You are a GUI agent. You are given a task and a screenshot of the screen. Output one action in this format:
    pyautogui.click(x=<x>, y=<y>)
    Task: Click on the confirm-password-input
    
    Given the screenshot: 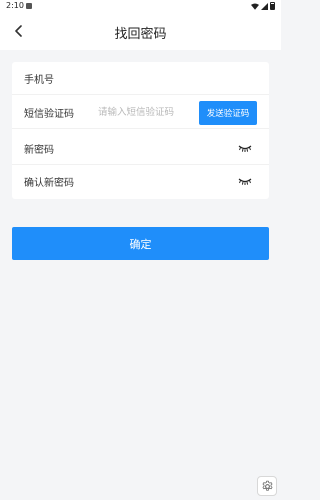 What is the action you would take?
    pyautogui.click(x=150, y=181)
    